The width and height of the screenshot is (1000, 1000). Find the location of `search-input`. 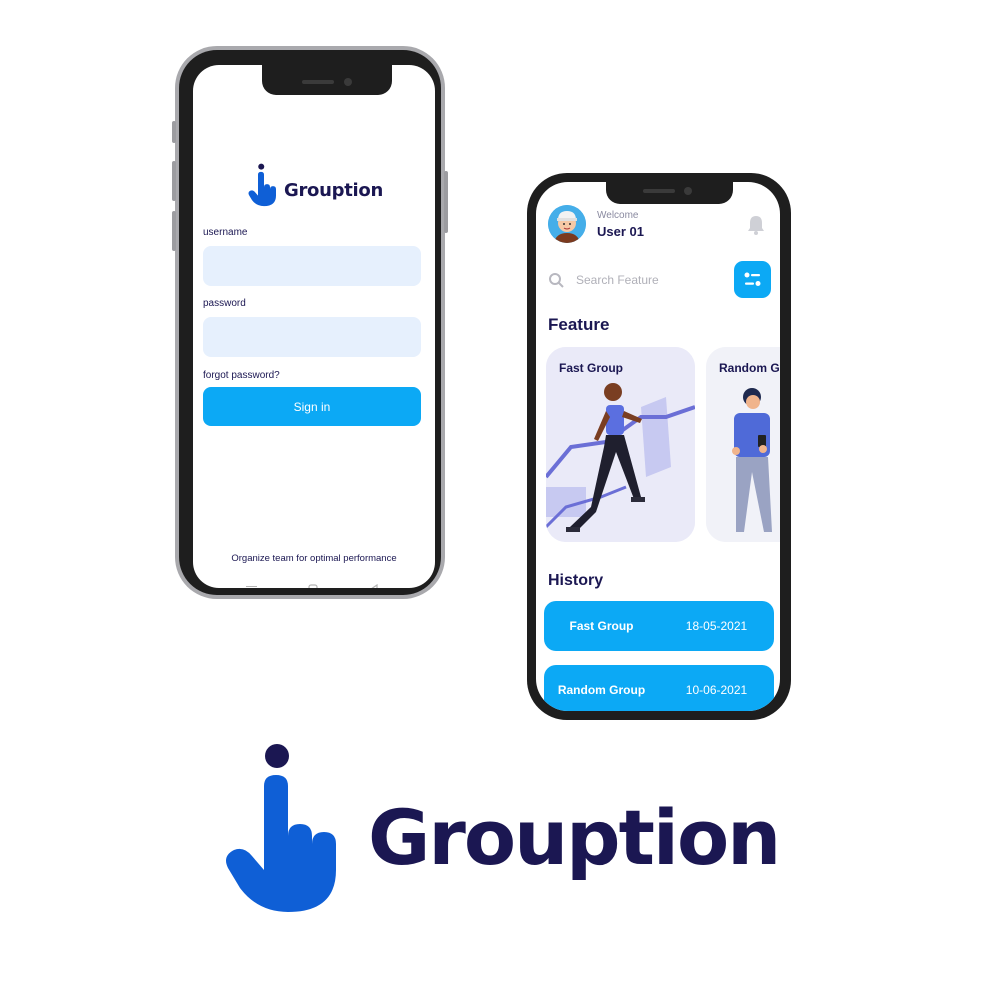

search-input is located at coordinates (651, 280).